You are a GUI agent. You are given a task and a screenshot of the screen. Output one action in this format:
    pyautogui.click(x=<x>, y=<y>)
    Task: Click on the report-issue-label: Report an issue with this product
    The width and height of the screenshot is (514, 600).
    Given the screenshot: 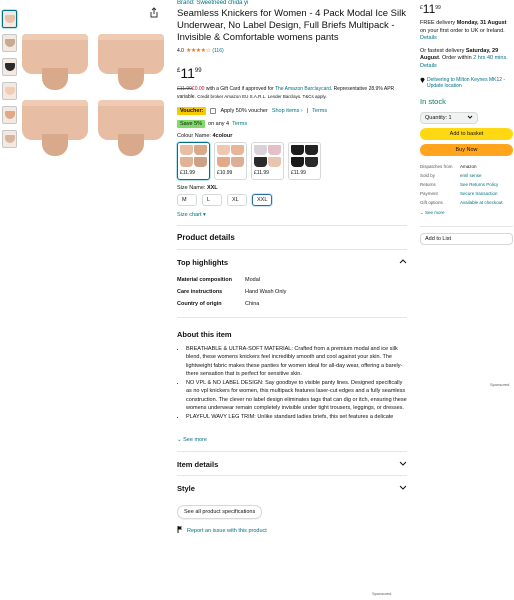 What is the action you would take?
    pyautogui.click(x=227, y=530)
    